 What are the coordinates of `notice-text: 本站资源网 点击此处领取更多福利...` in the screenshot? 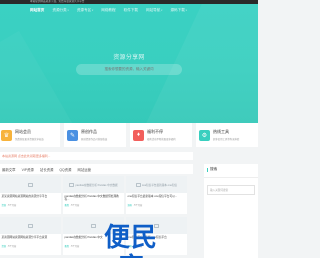 It's located at (26, 156).